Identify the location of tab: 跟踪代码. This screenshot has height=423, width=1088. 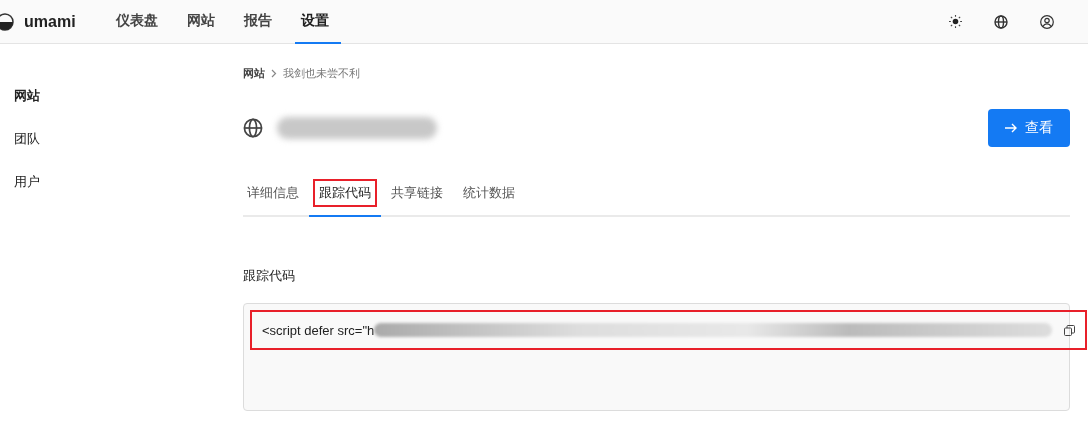
(345, 197).